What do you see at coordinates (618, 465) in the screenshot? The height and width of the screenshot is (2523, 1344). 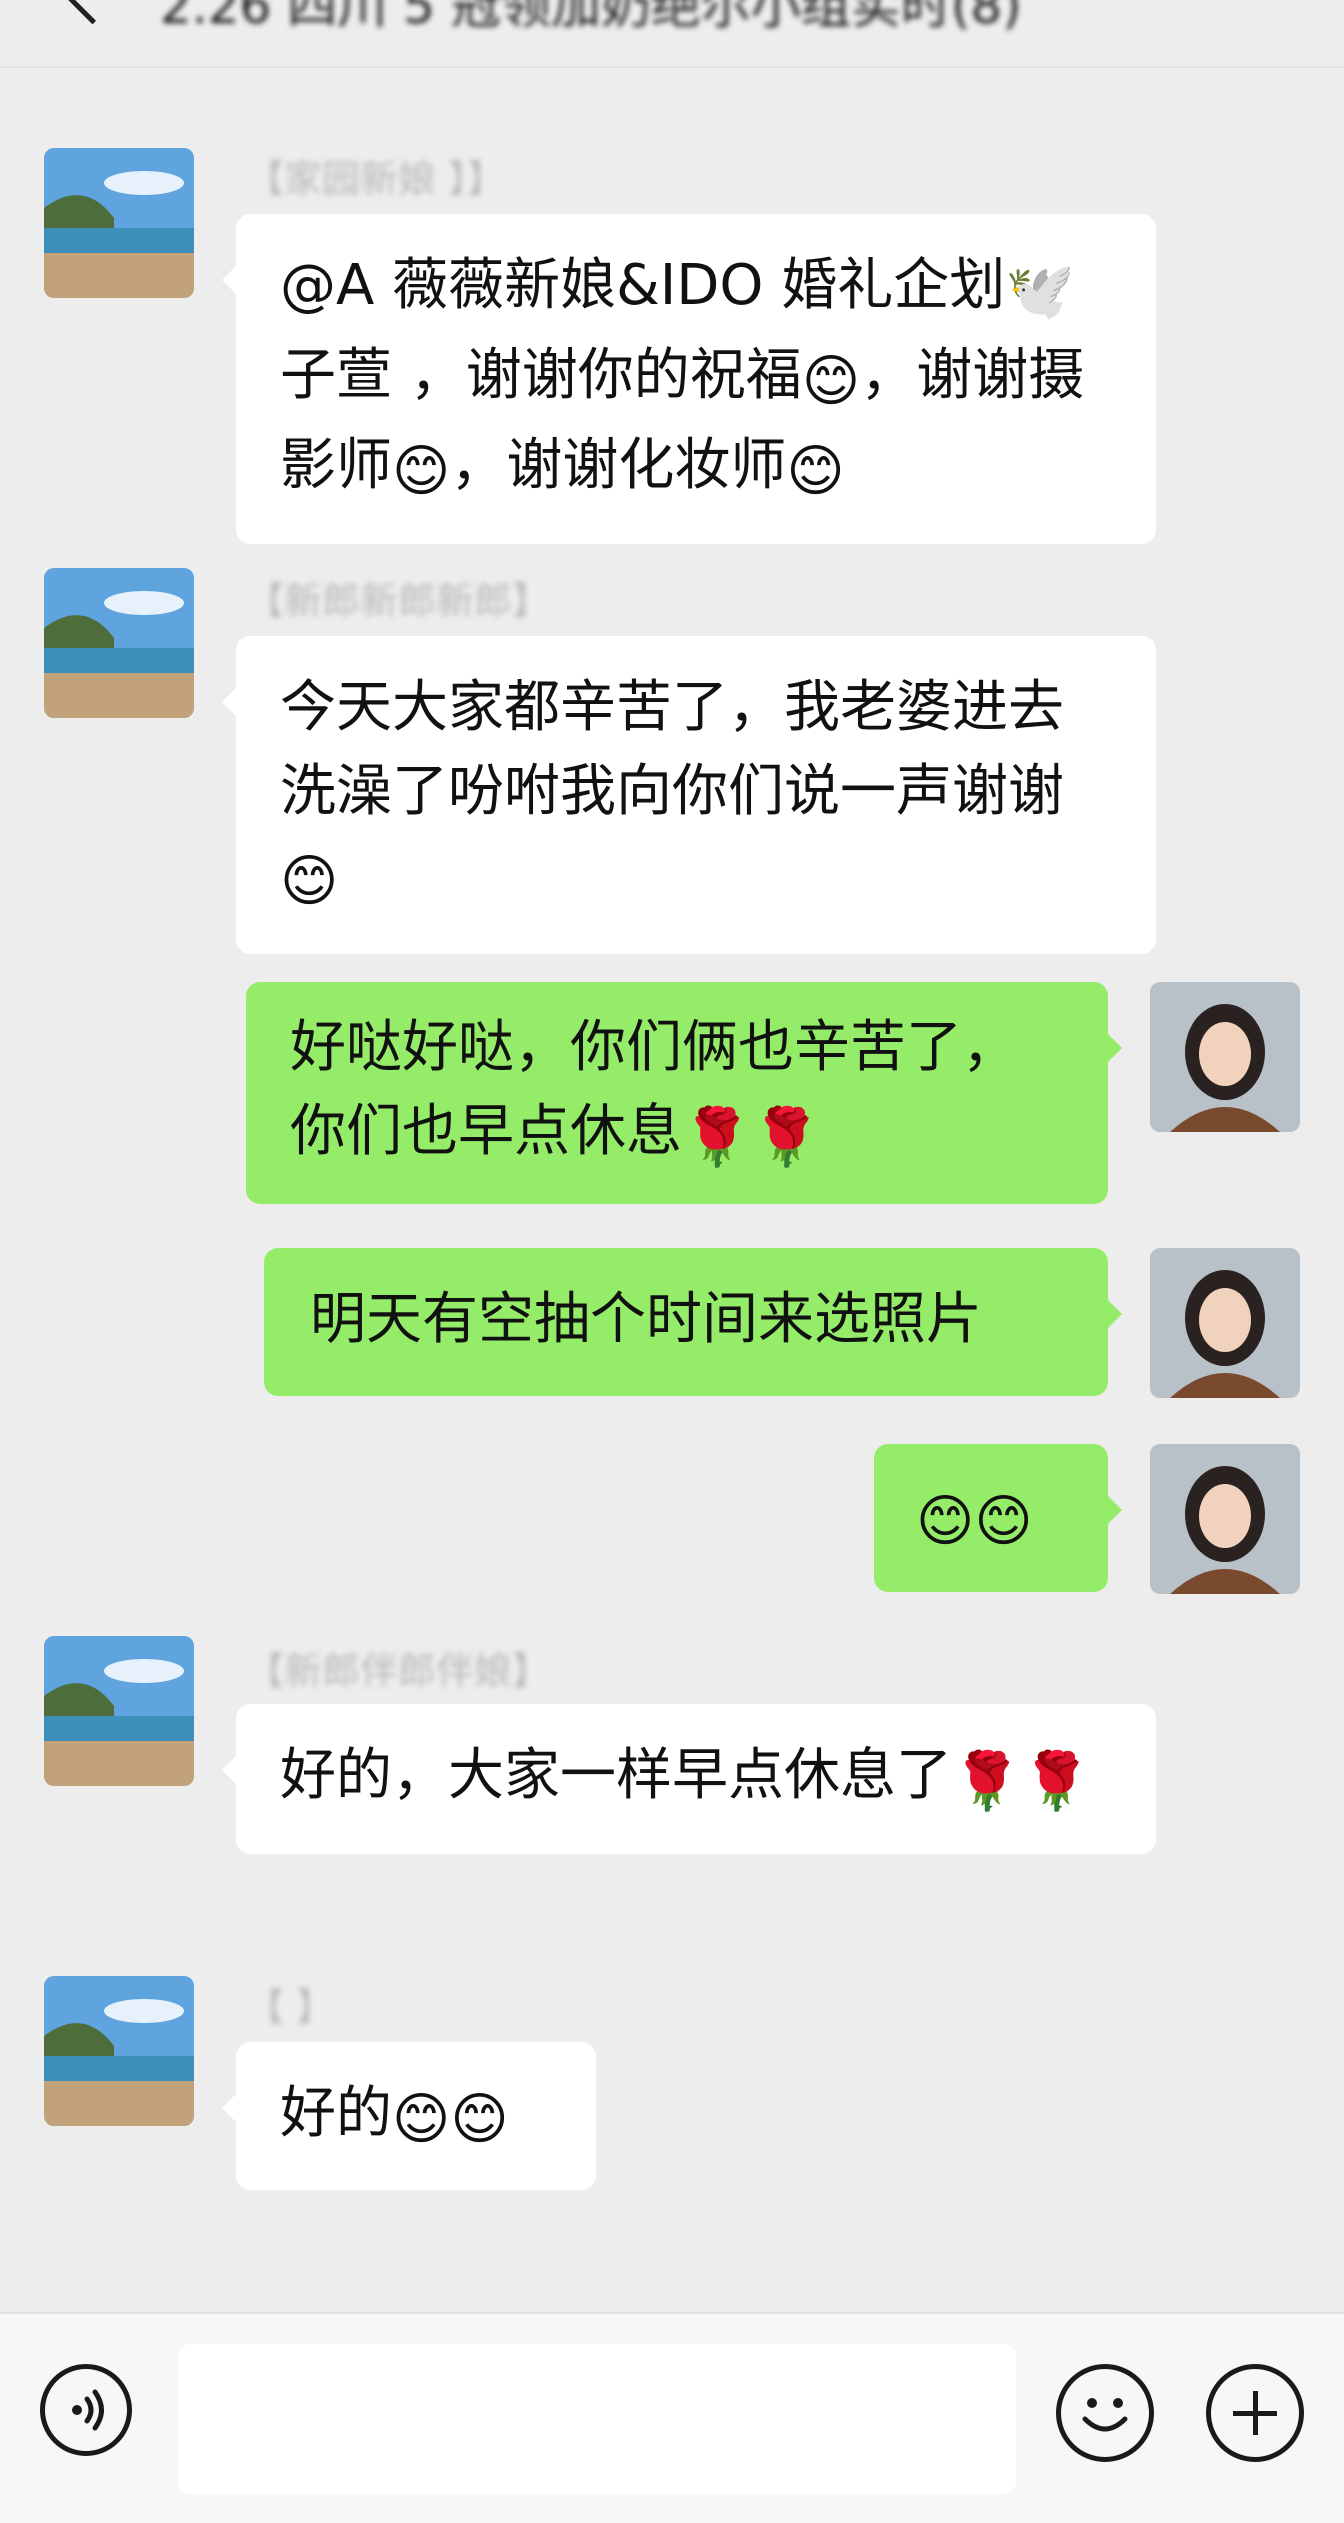 I see `message-text: ，谢谢化妆师` at bounding box center [618, 465].